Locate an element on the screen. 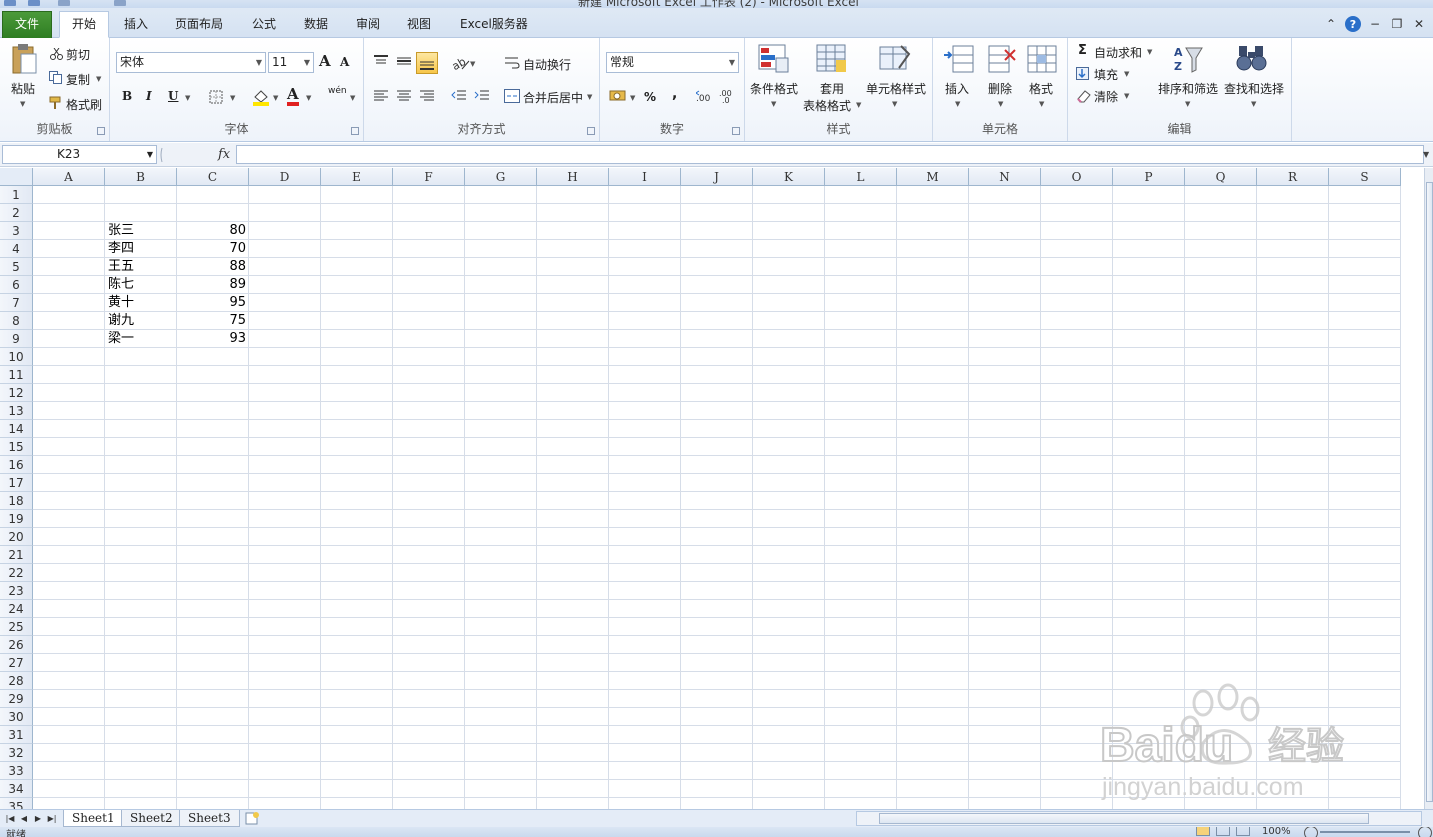 Image resolution: width=1433 pixels, height=837 pixels. first-sheet-icon: |◀ is located at coordinates (10, 818).